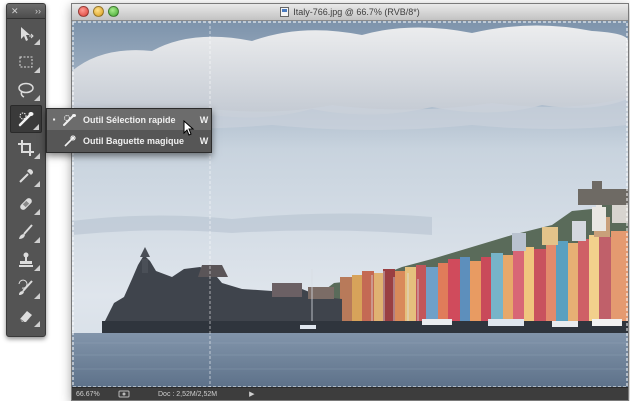 This screenshot has width=630, height=401. I want to click on marquee-tool, so click(26, 62).